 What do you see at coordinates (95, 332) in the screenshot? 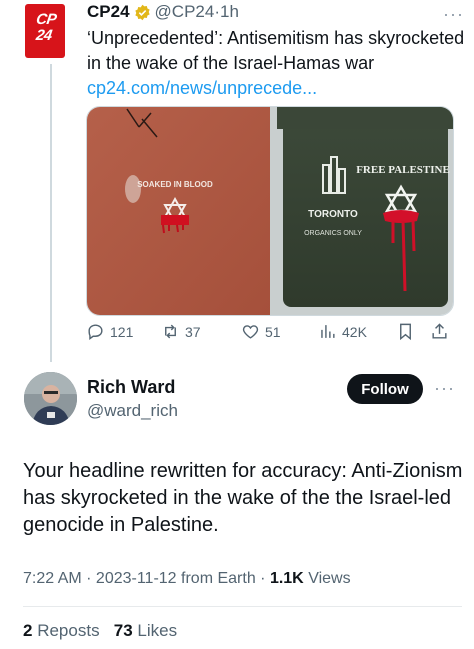
I see `reply-icon` at bounding box center [95, 332].